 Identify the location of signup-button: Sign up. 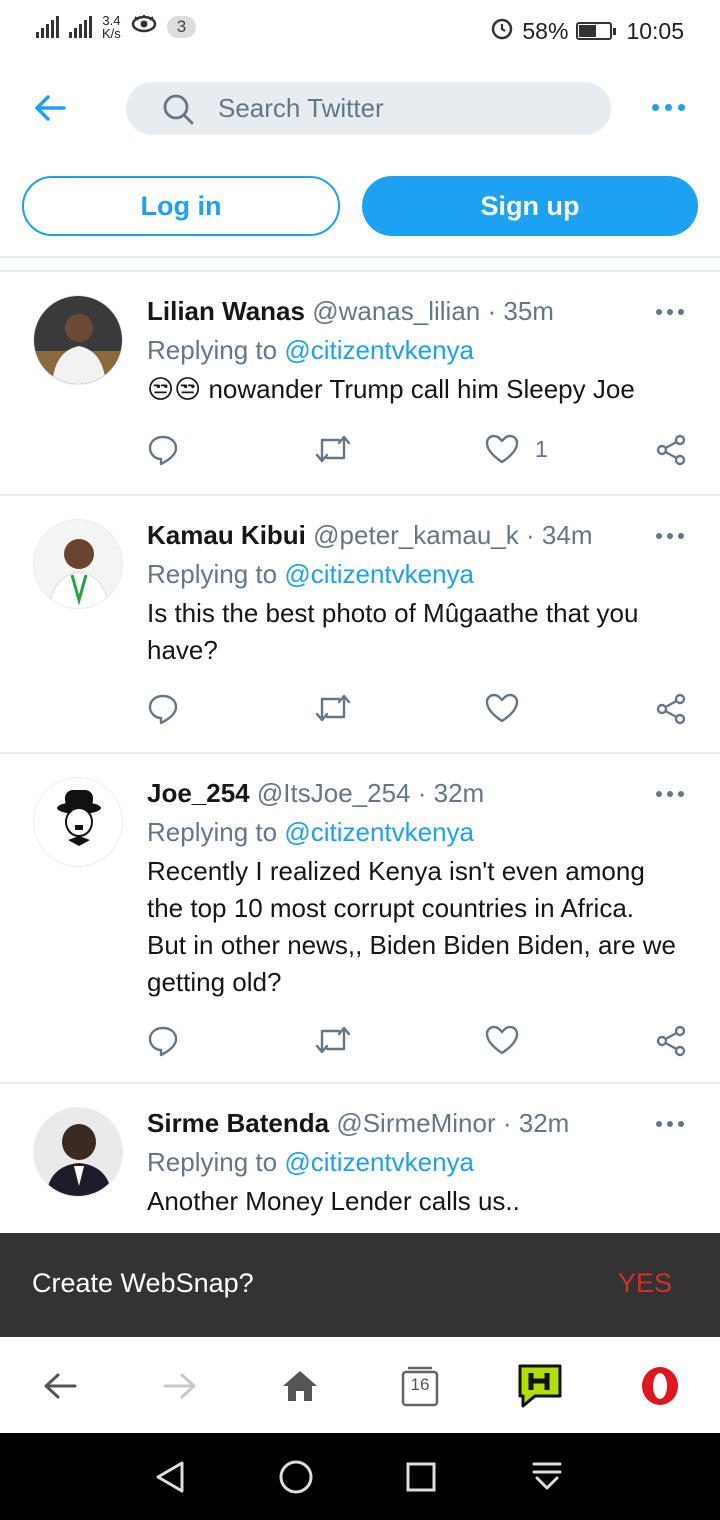
(530, 206).